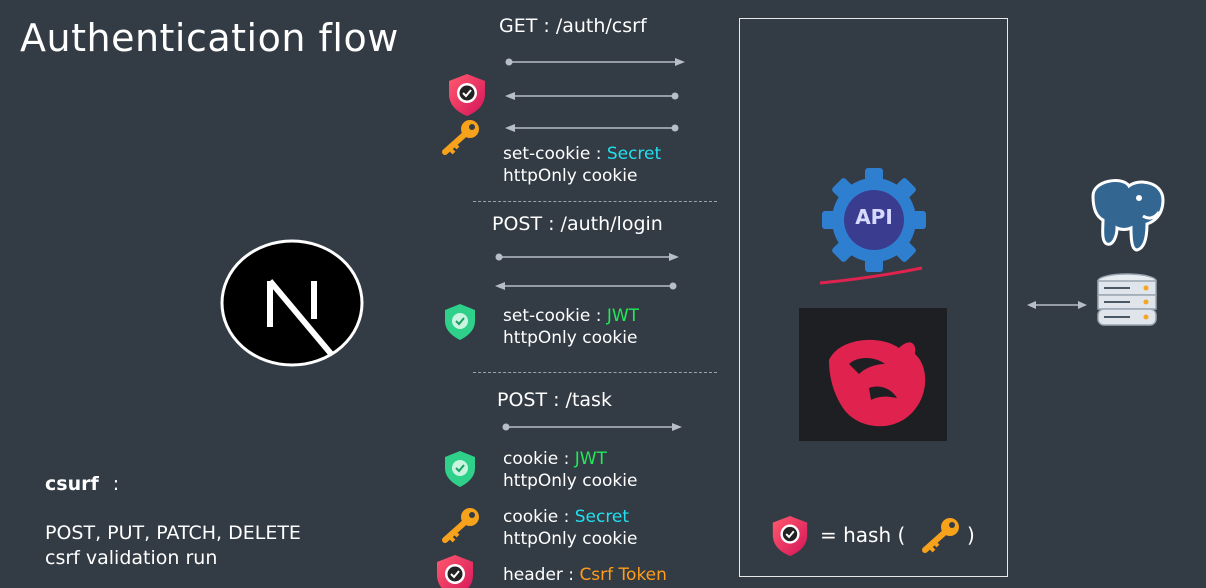  I want to click on csurf-title: csurf, so click(72, 484).